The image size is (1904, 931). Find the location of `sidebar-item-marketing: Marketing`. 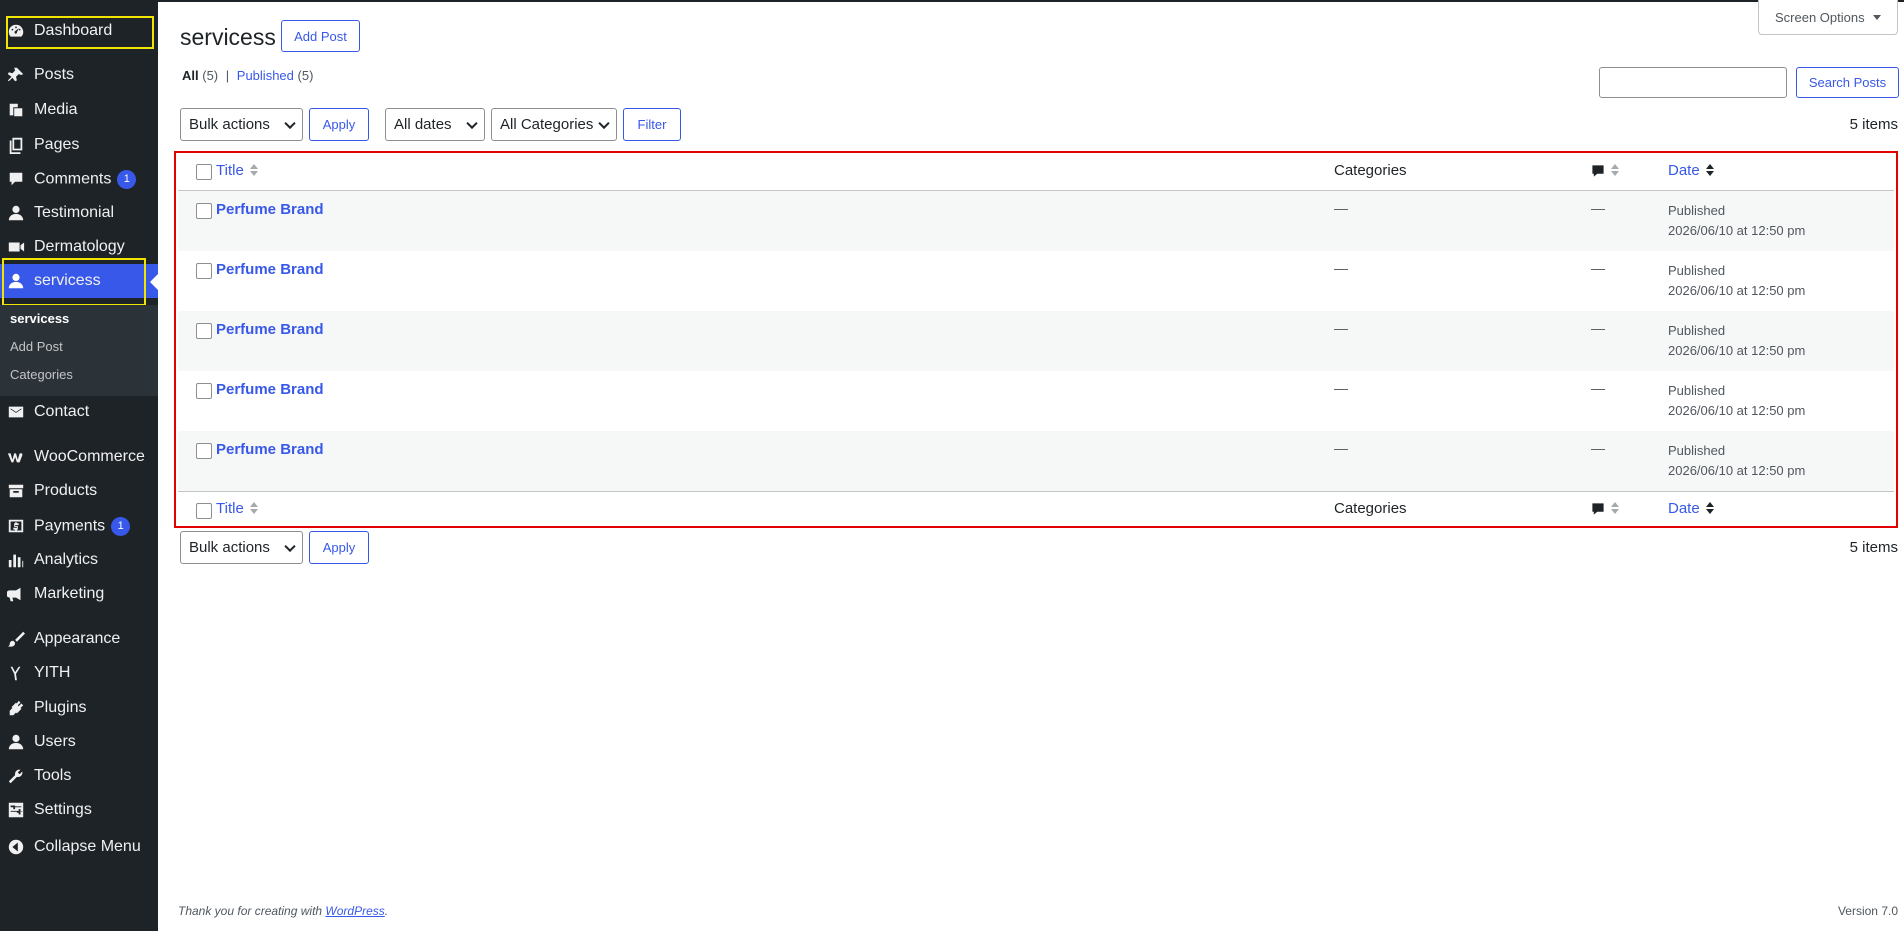

sidebar-item-marketing: Marketing is located at coordinates (79, 594).